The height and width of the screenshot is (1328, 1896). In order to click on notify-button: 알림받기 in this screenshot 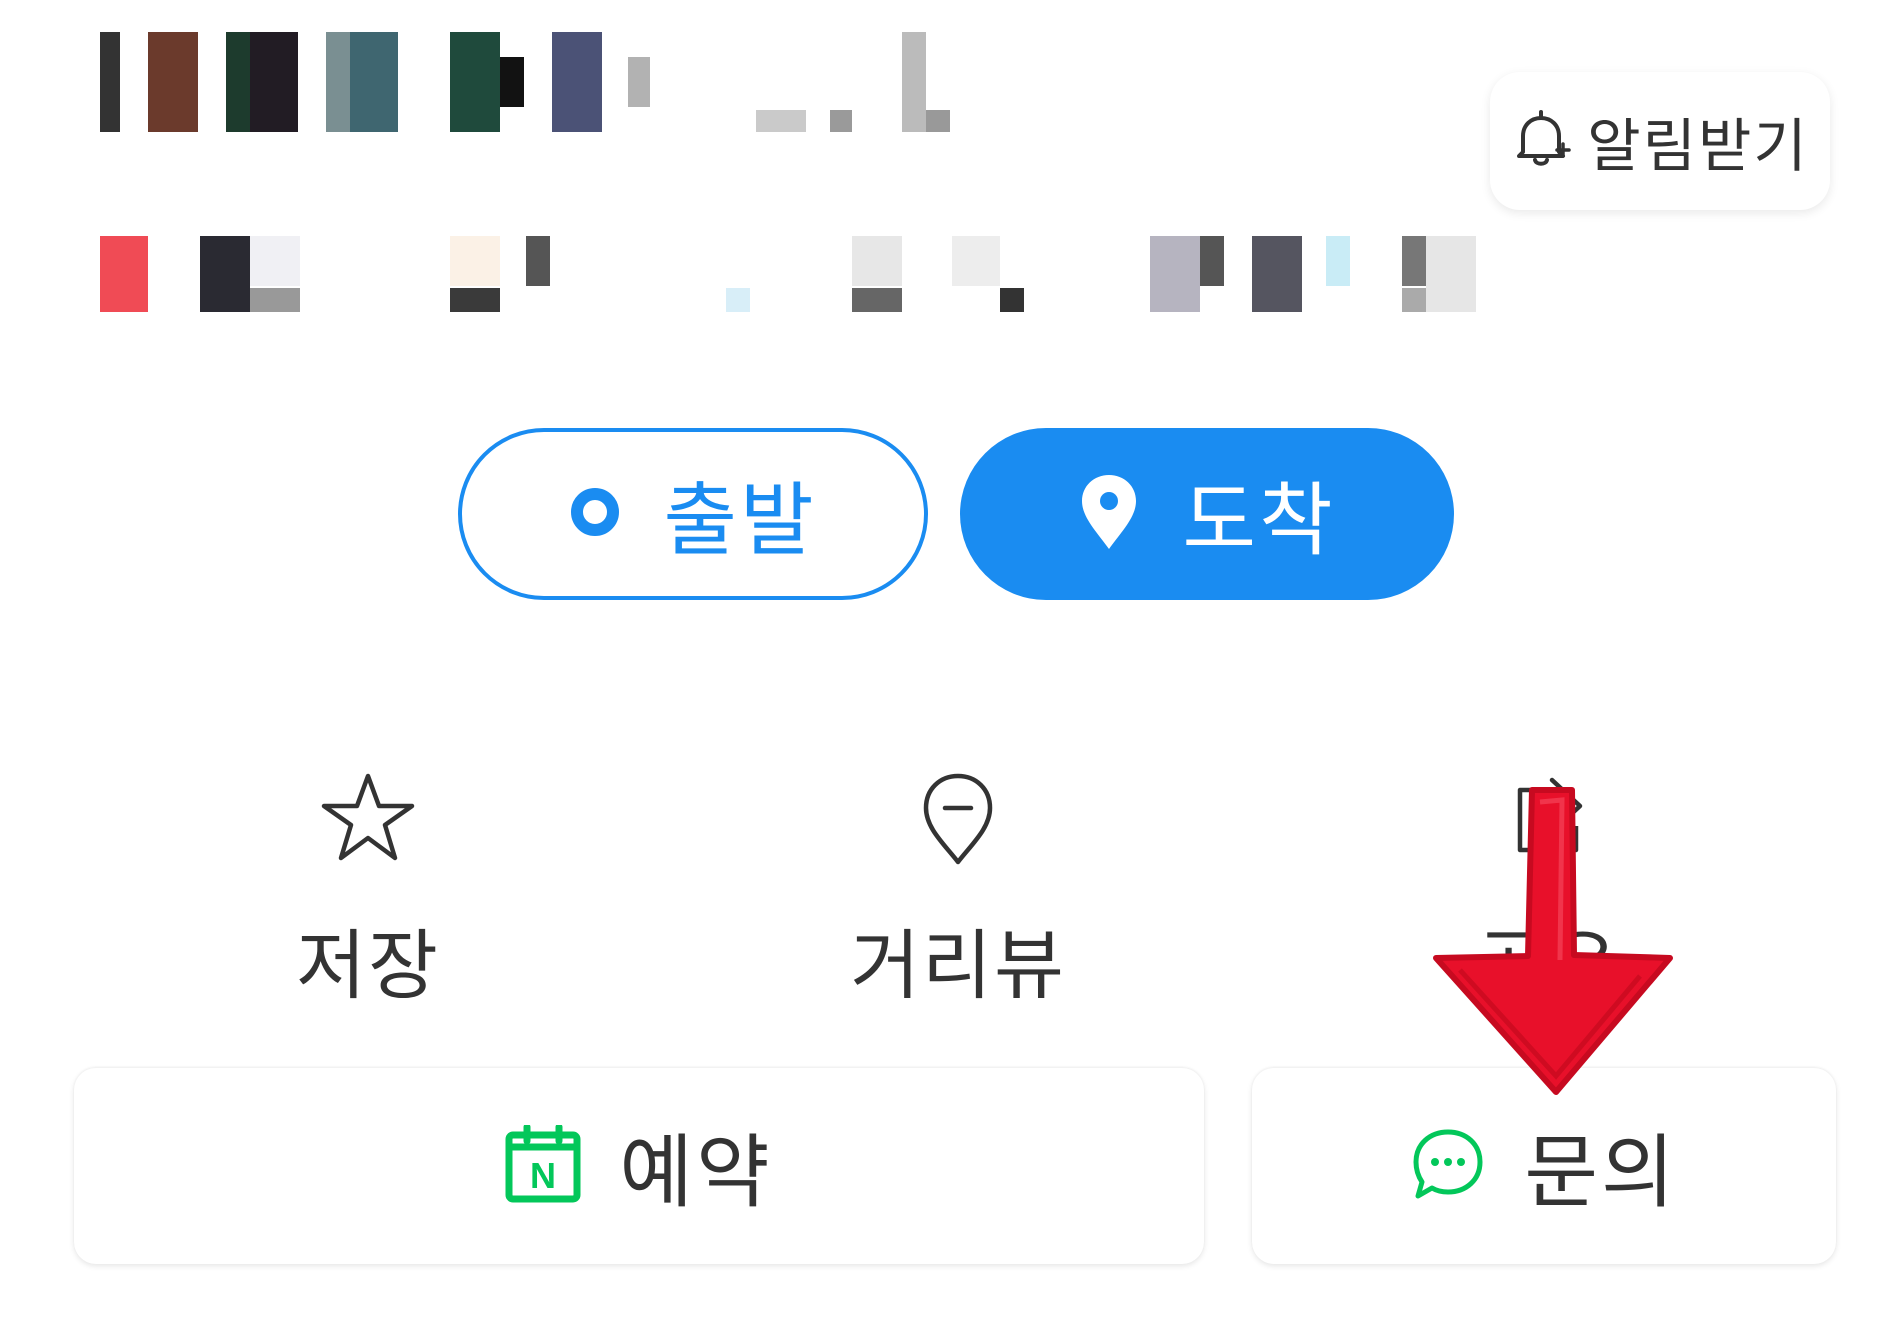, I will do `click(1660, 141)`.